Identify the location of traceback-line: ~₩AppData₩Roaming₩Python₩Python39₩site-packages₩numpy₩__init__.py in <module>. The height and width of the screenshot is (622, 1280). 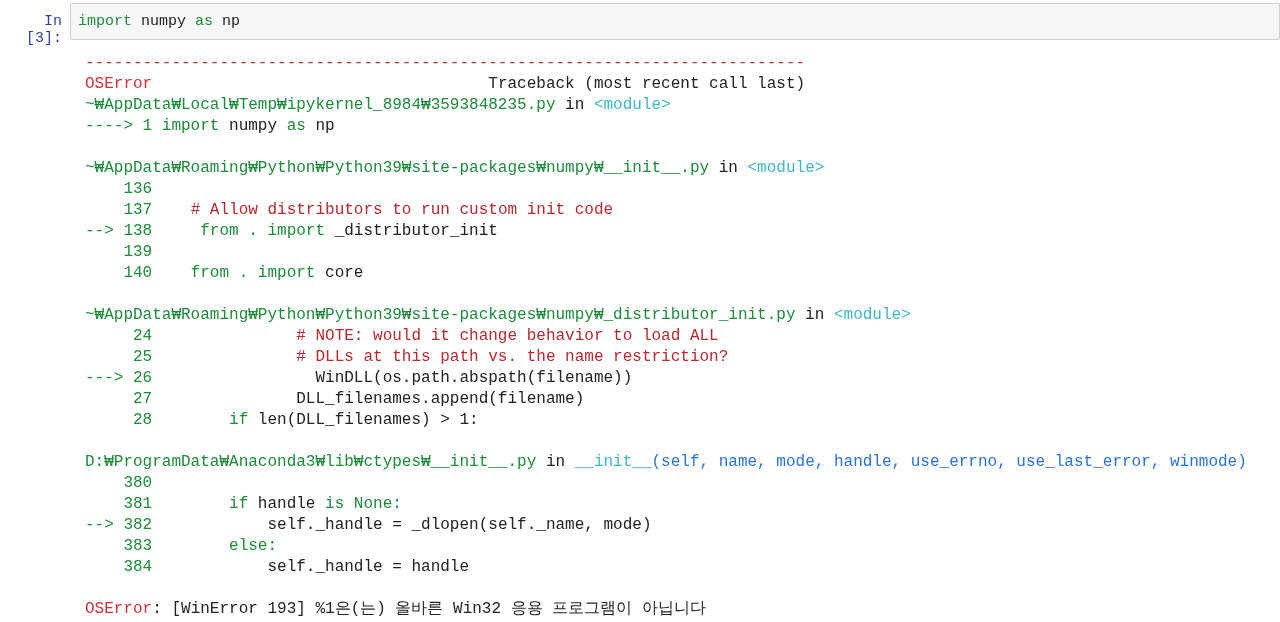
(455, 168).